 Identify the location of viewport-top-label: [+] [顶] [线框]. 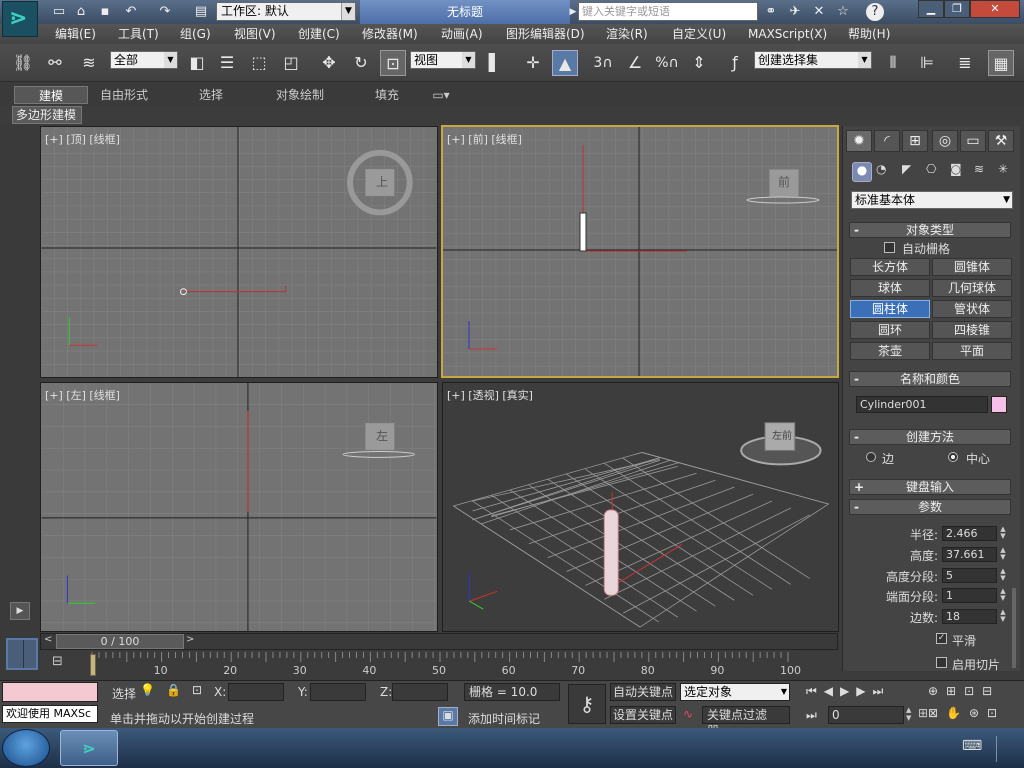
(82, 139).